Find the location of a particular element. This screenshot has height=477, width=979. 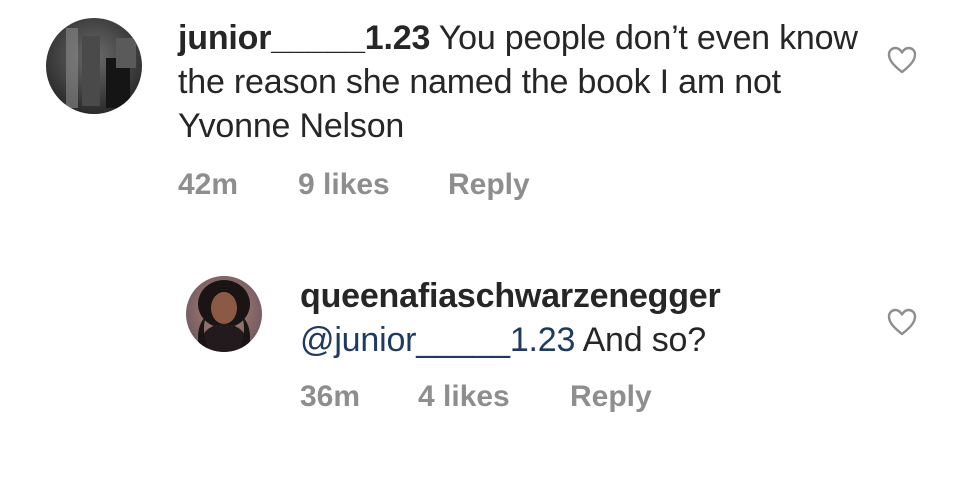

comment-meta: 42m 9 likes Reply is located at coordinates (518, 185).